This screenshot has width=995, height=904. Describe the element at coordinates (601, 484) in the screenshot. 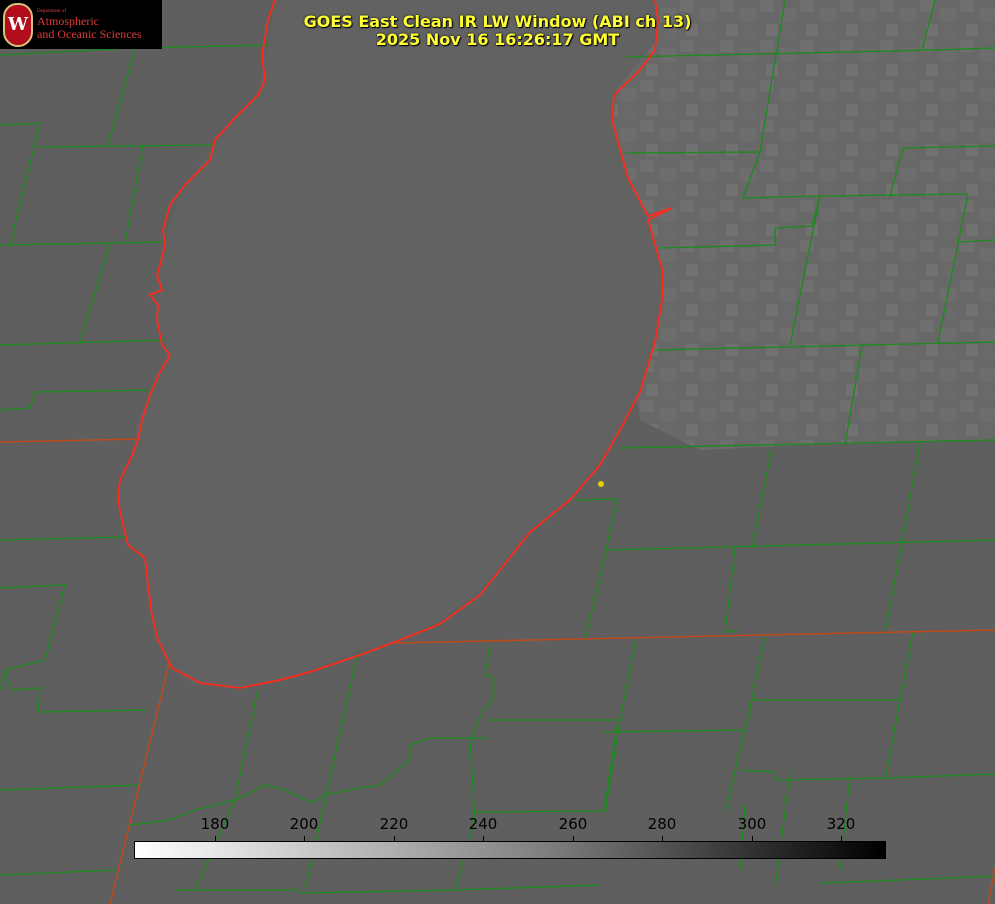

I see `location-marker` at that location.